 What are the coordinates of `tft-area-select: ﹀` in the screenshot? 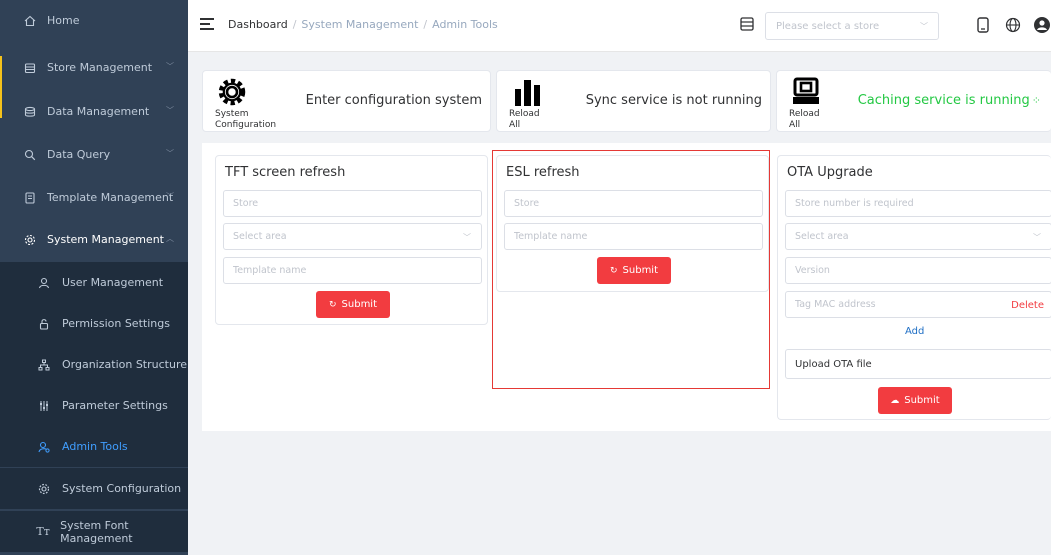 It's located at (352, 236).